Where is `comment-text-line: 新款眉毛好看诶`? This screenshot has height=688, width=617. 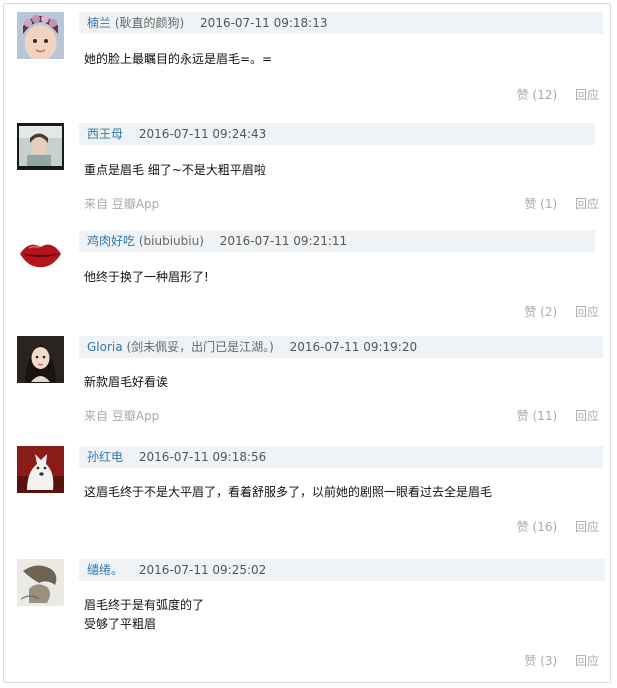
comment-text-line: 新款眉毛好看诶 is located at coordinates (126, 382).